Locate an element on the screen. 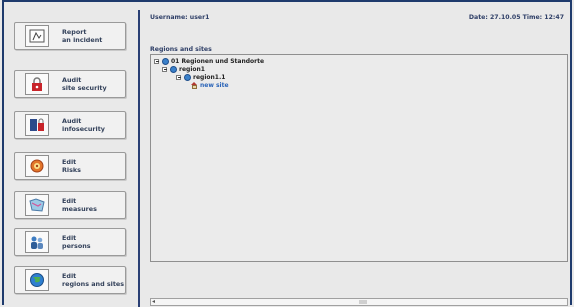  audit-site-security-button: Audit site security is located at coordinates (70, 84).